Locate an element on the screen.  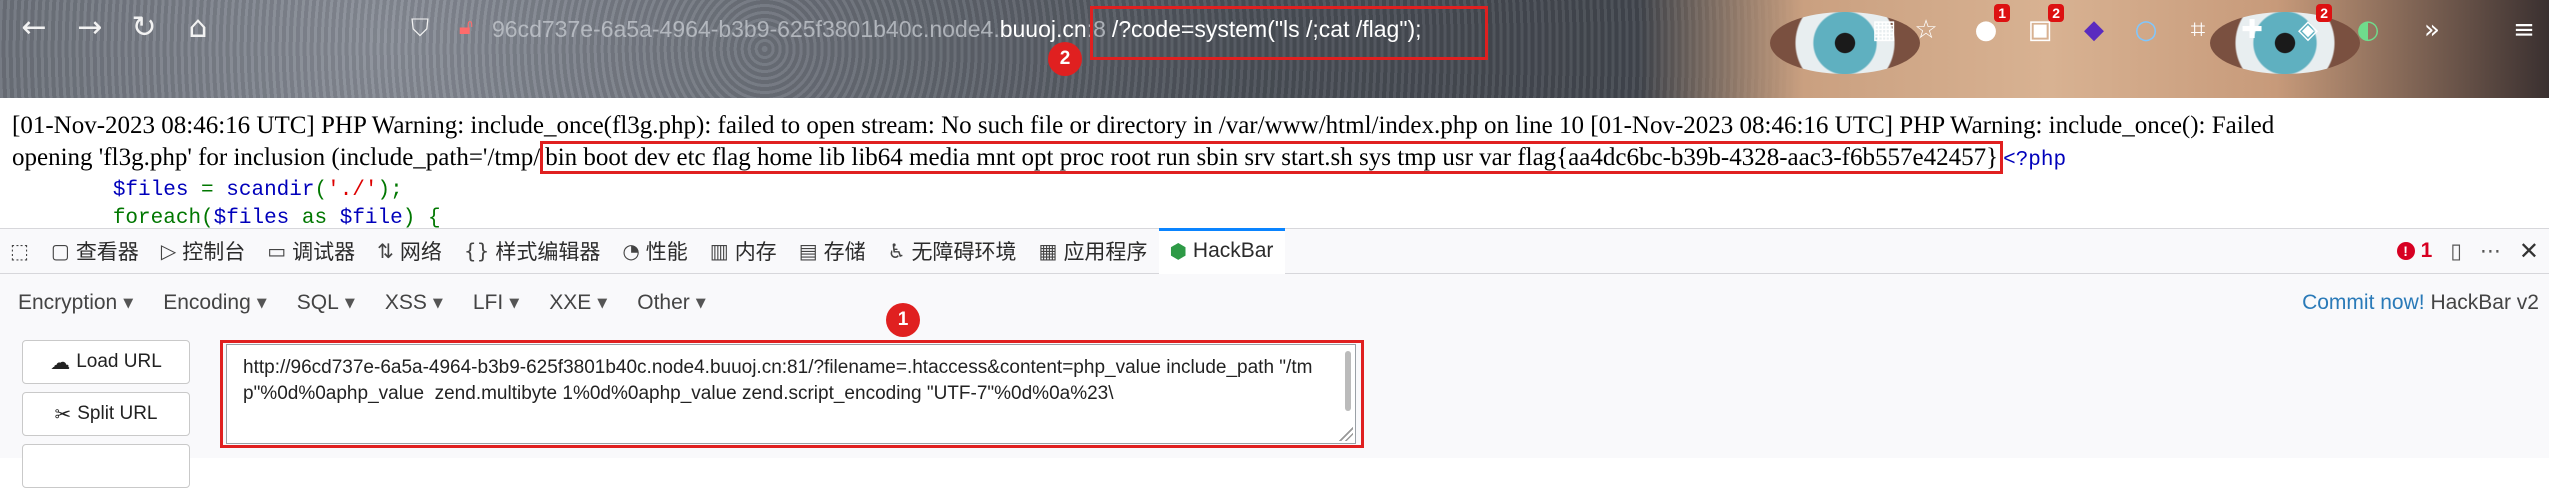
menu-label: Other is located at coordinates (663, 302).